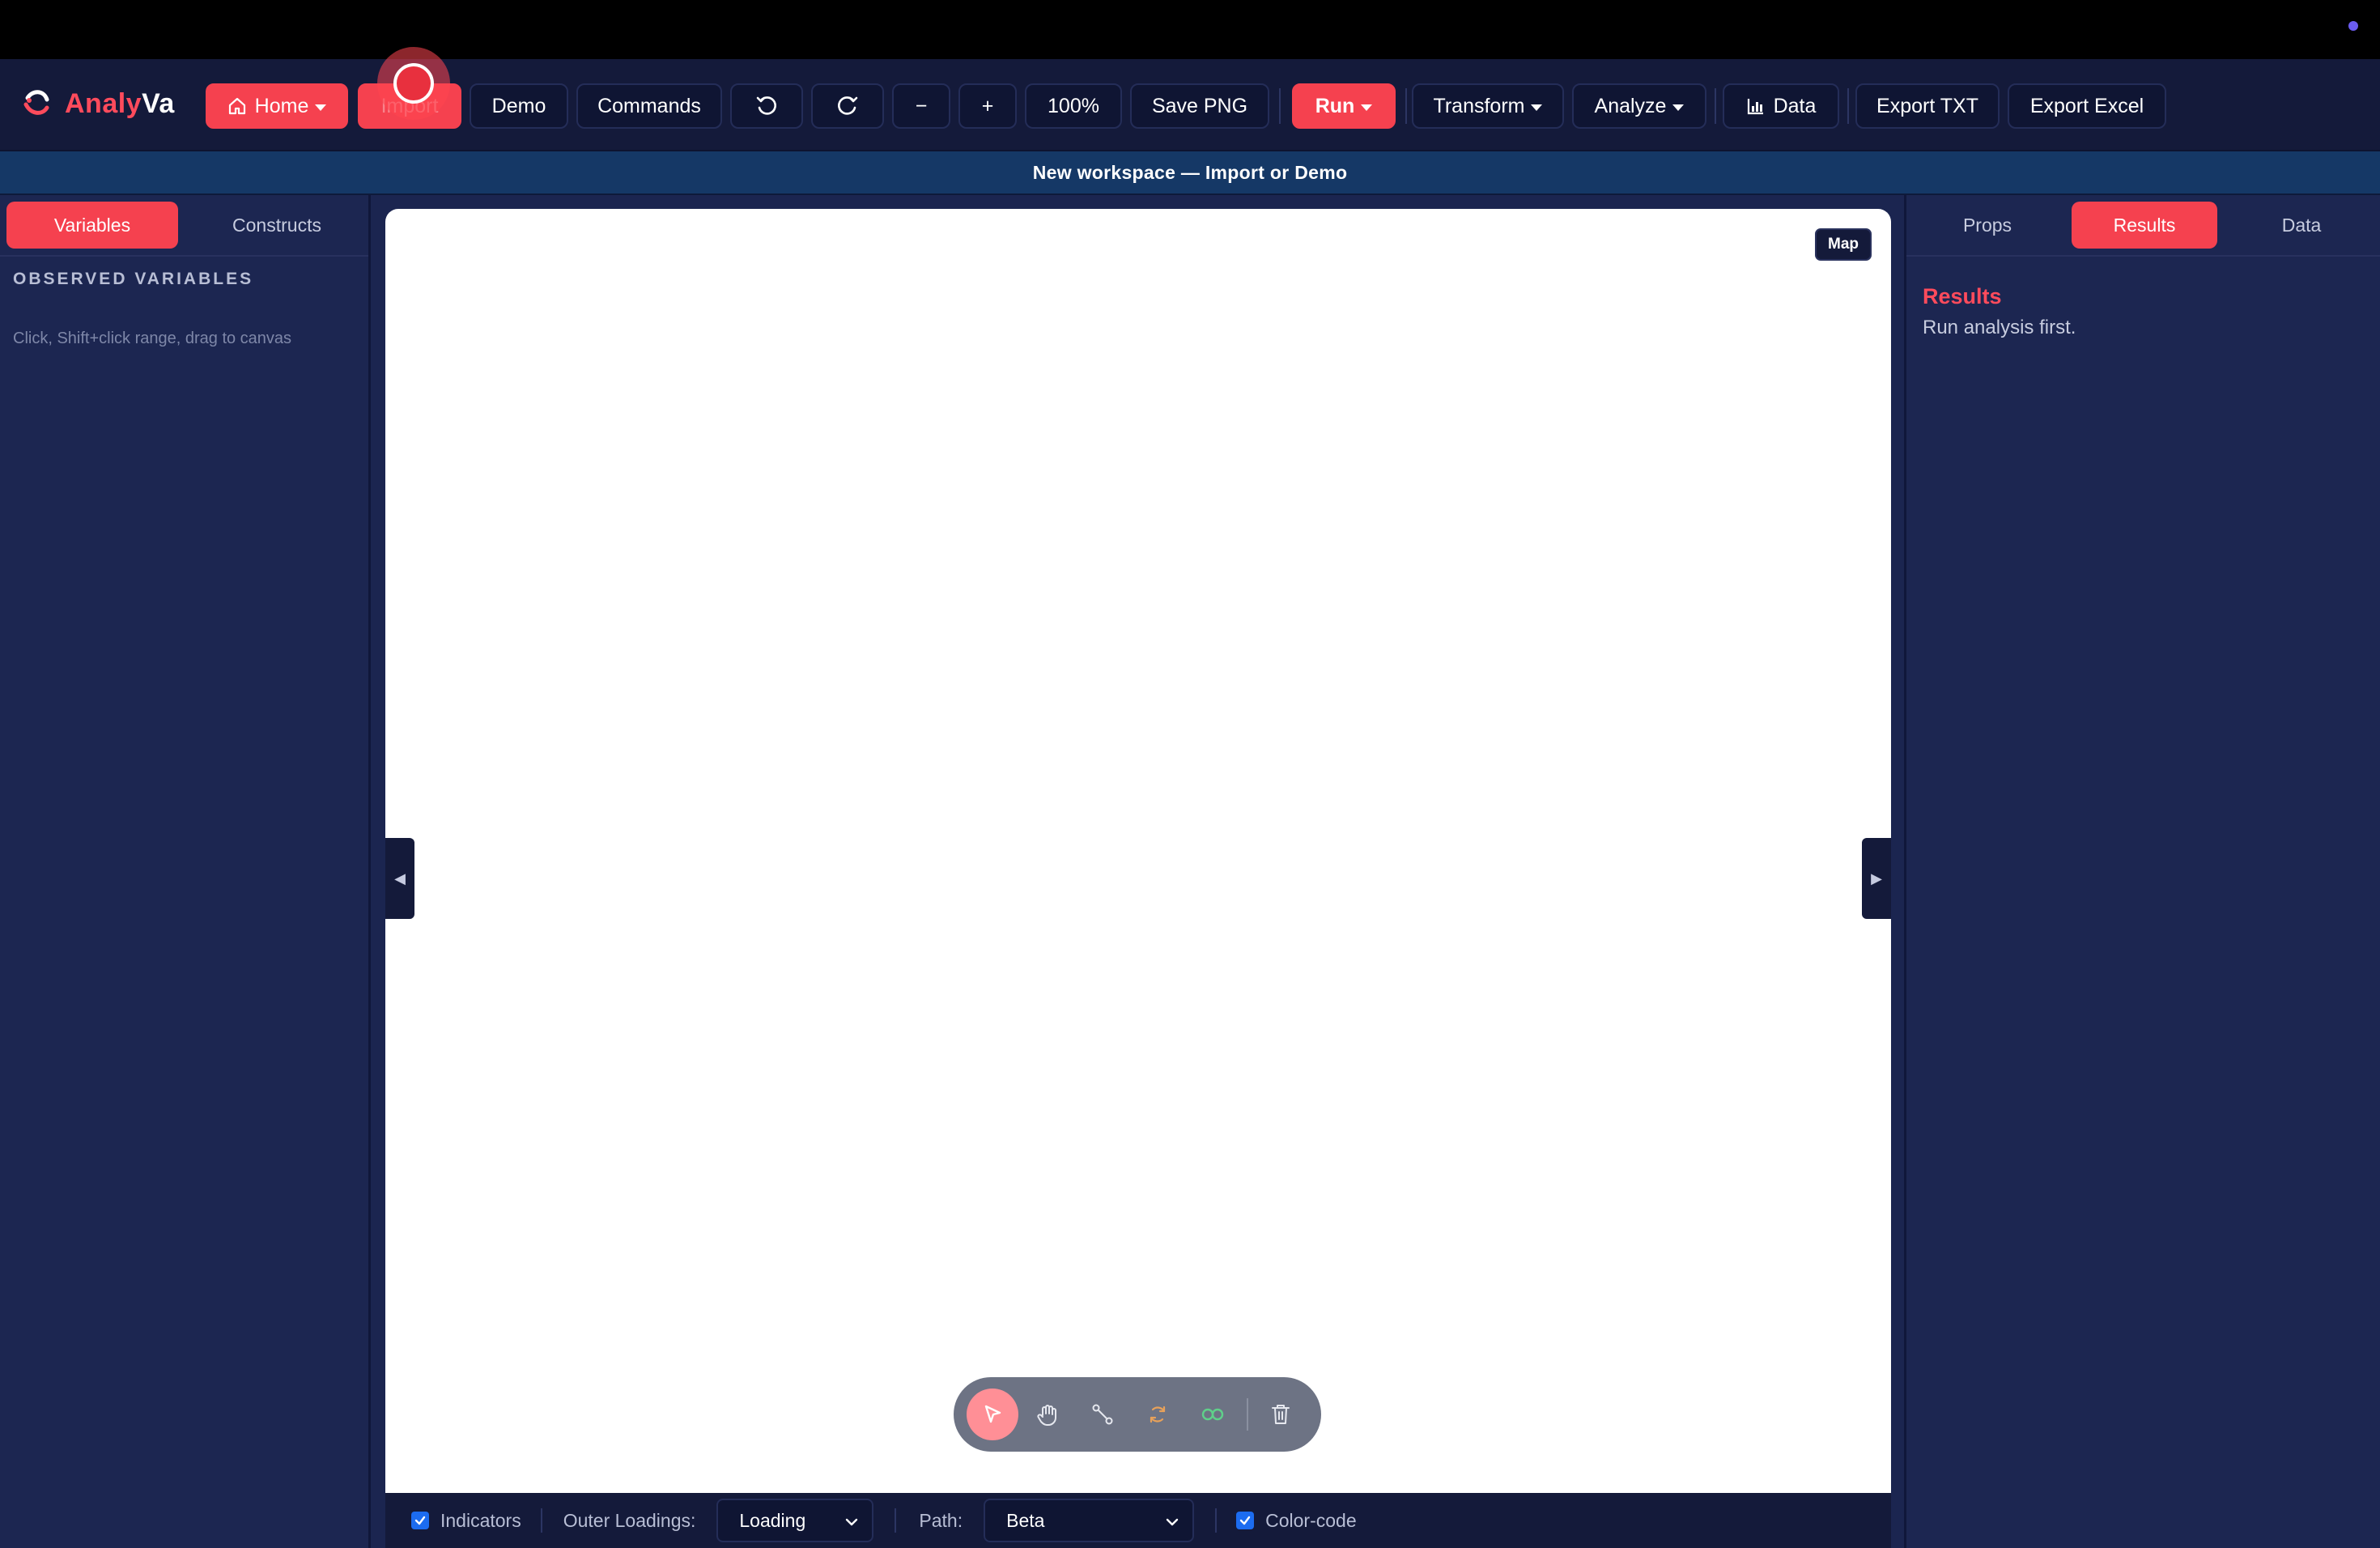  I want to click on canvas-tool-palette, so click(1137, 1414).